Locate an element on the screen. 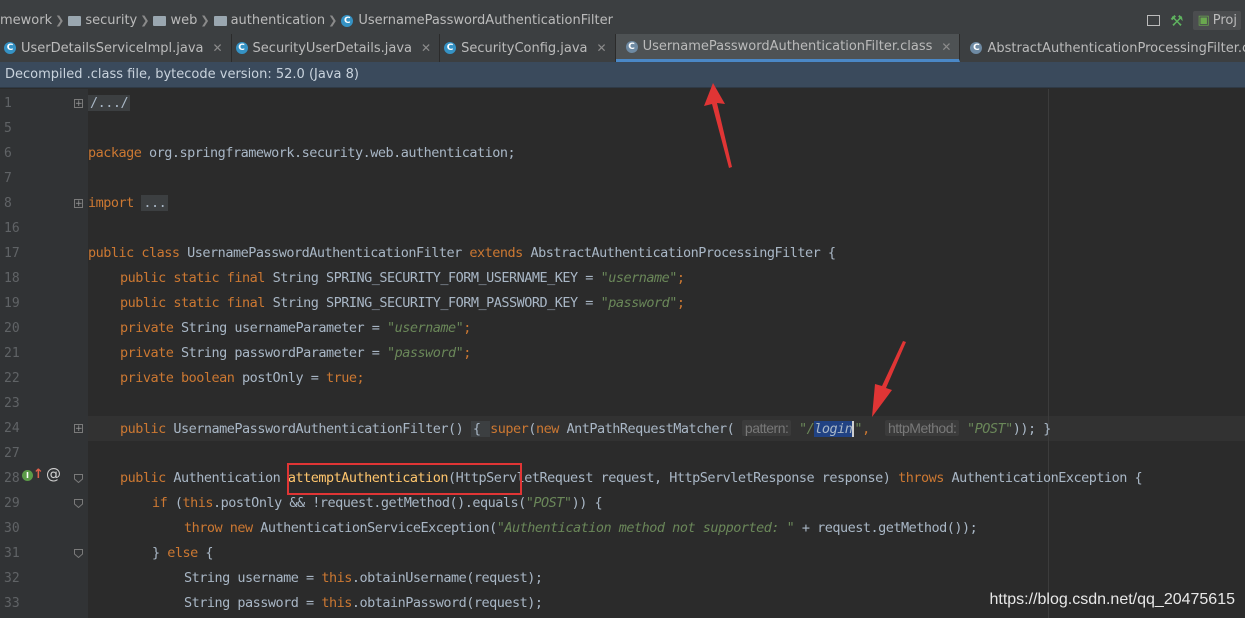 This screenshot has height=618, width=1245. code-text: postOnly = is located at coordinates (280, 378).